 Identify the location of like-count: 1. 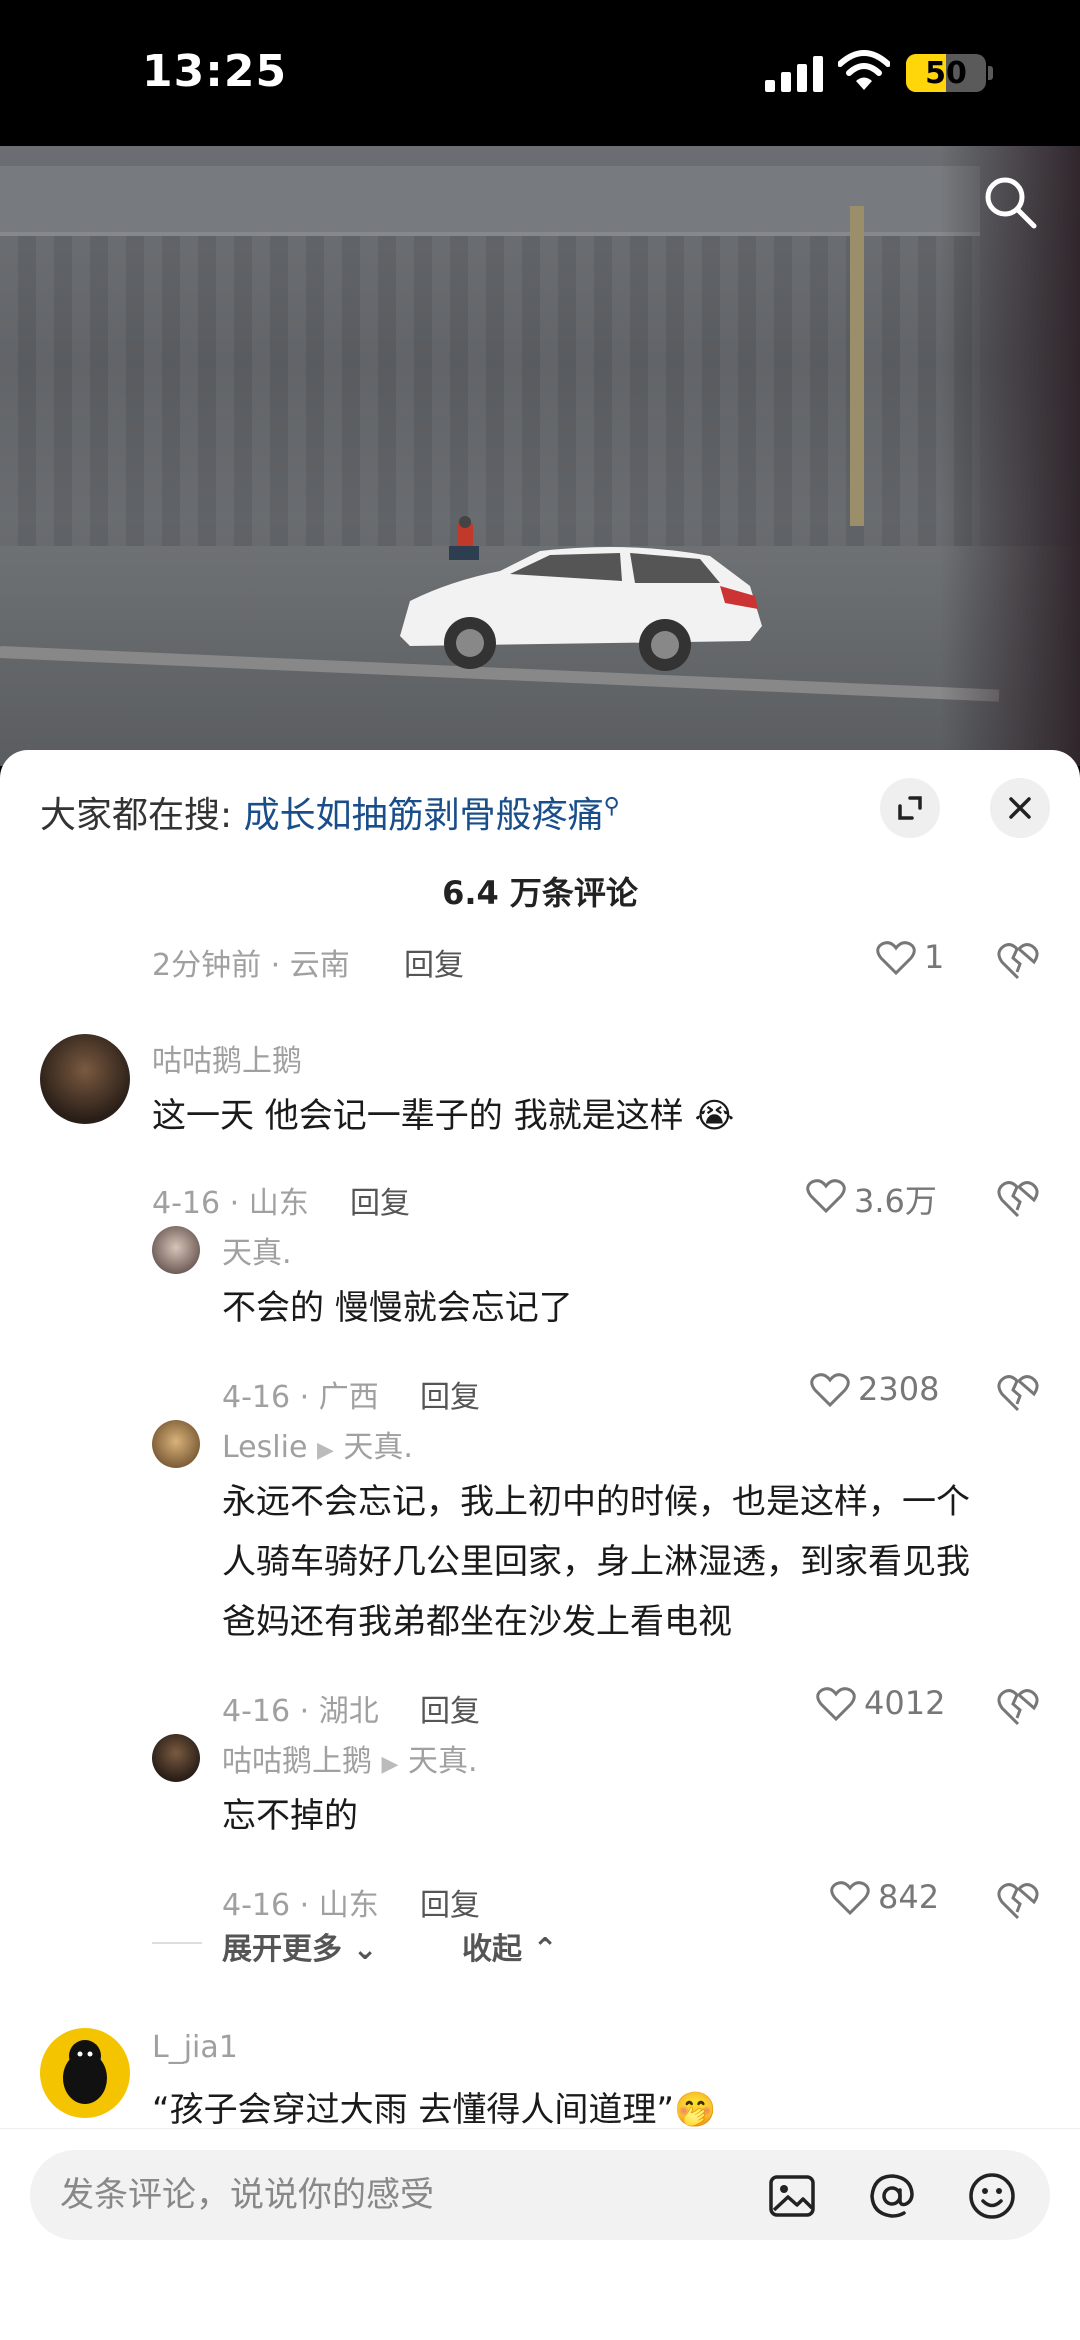
(934, 957).